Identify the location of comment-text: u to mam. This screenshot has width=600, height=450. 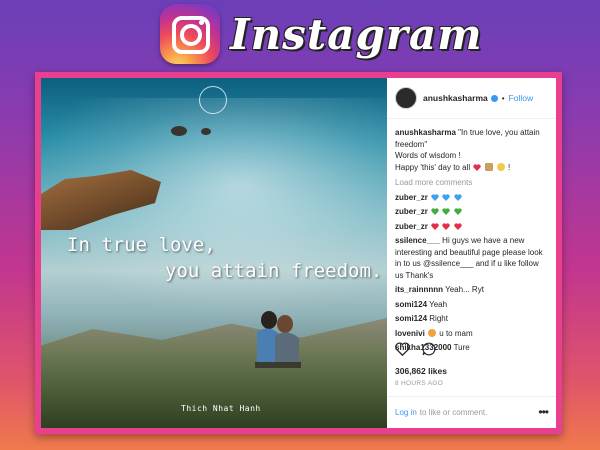
(456, 333).